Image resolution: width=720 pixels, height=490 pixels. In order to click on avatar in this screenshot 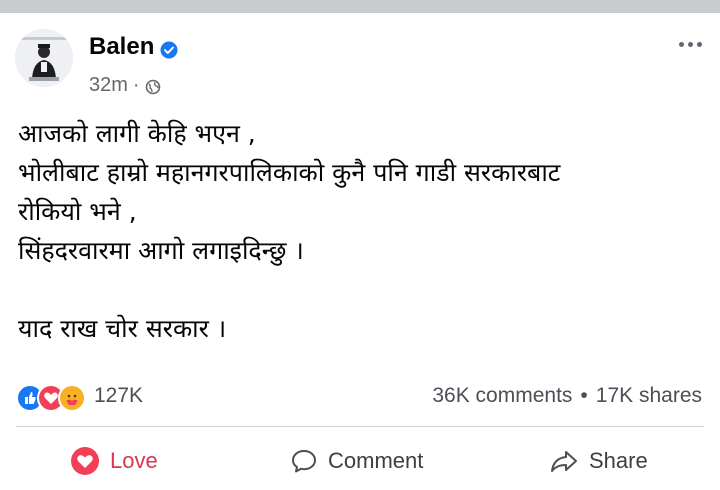, I will do `click(44, 58)`.